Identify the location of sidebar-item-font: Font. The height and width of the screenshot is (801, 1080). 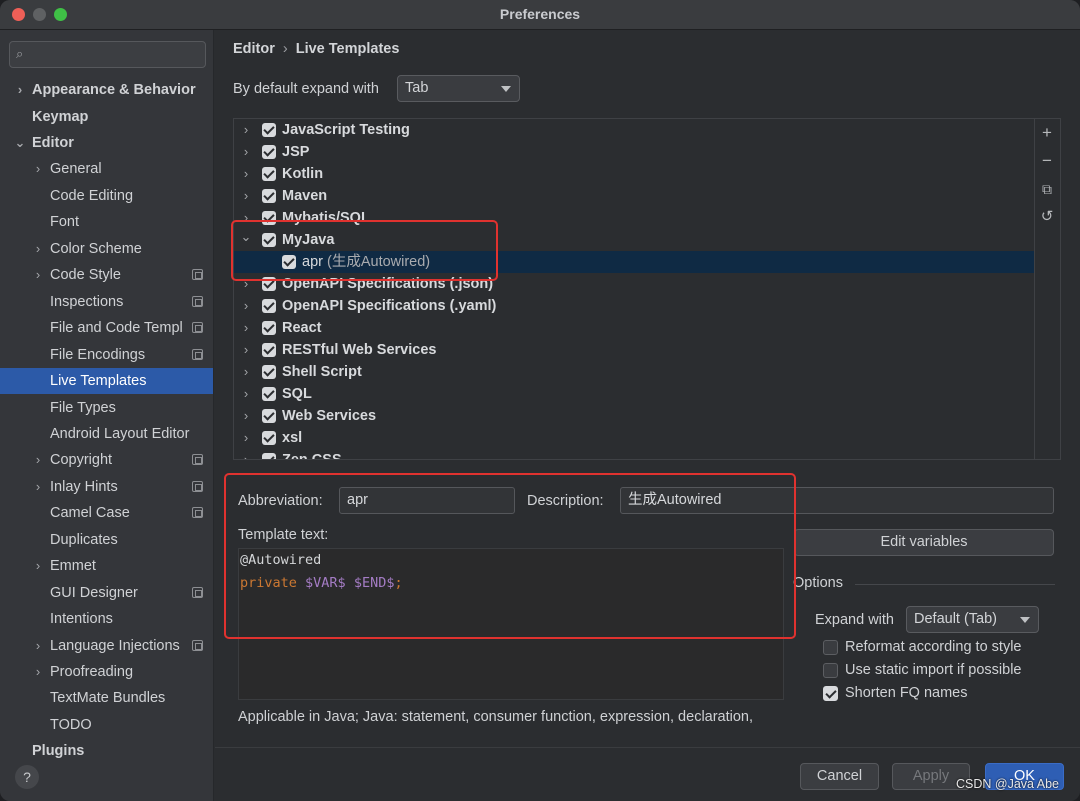
(106, 222).